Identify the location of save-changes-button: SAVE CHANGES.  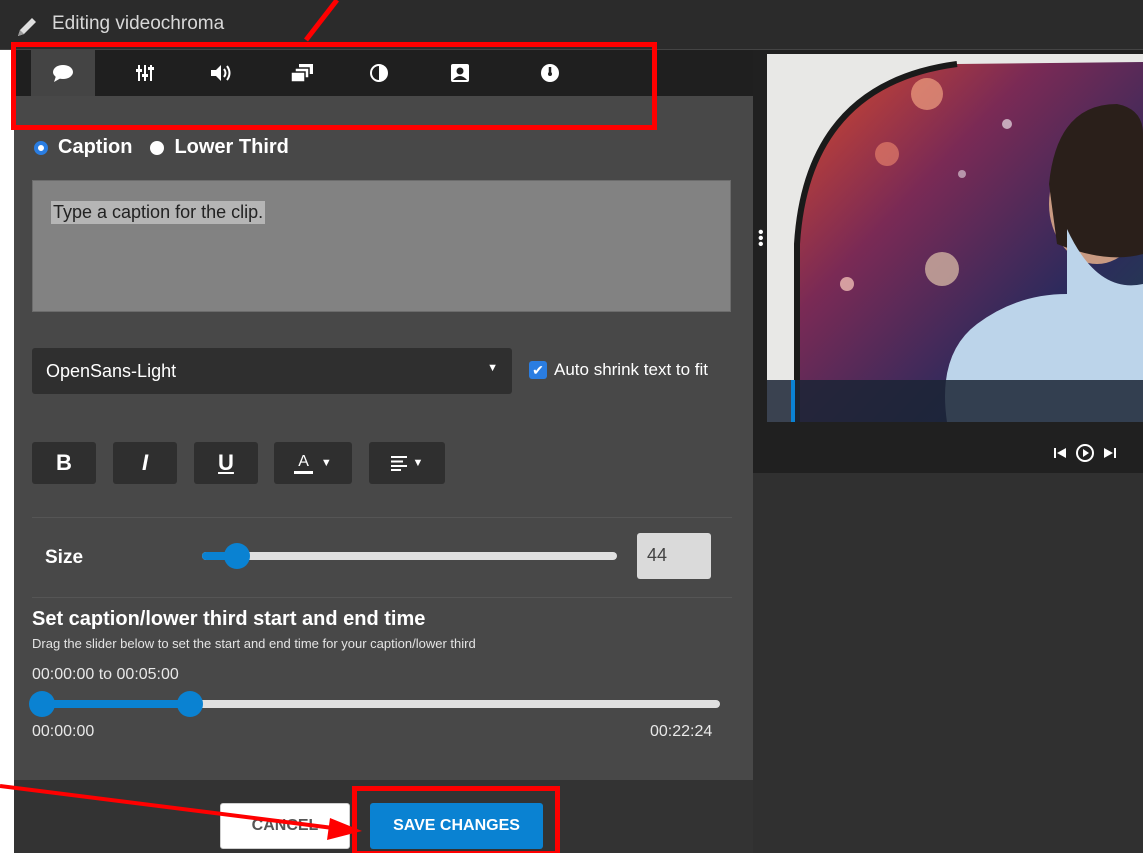
(456, 826).